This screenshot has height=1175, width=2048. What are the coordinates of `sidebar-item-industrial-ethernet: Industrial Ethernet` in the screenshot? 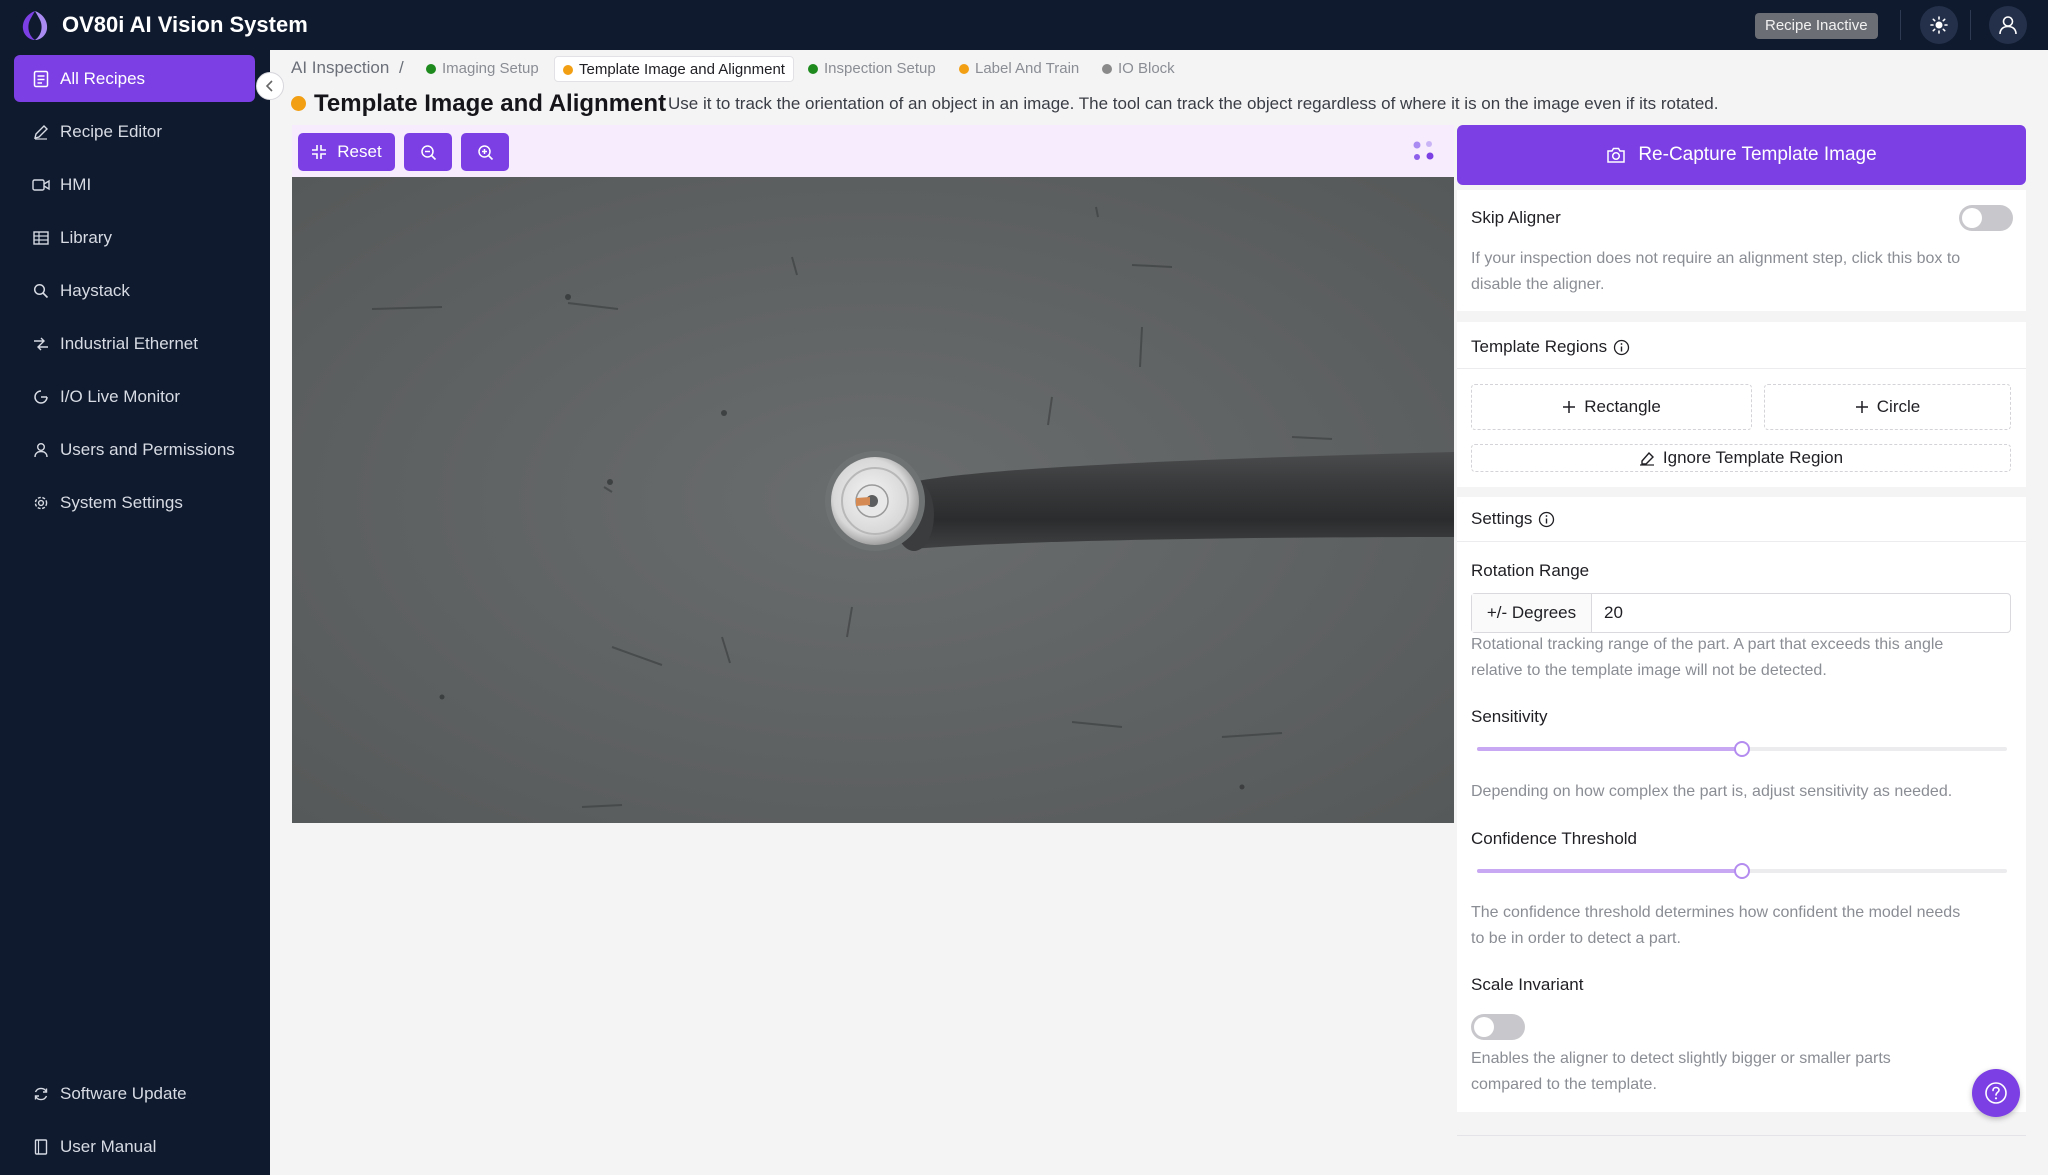 It's located at (134, 343).